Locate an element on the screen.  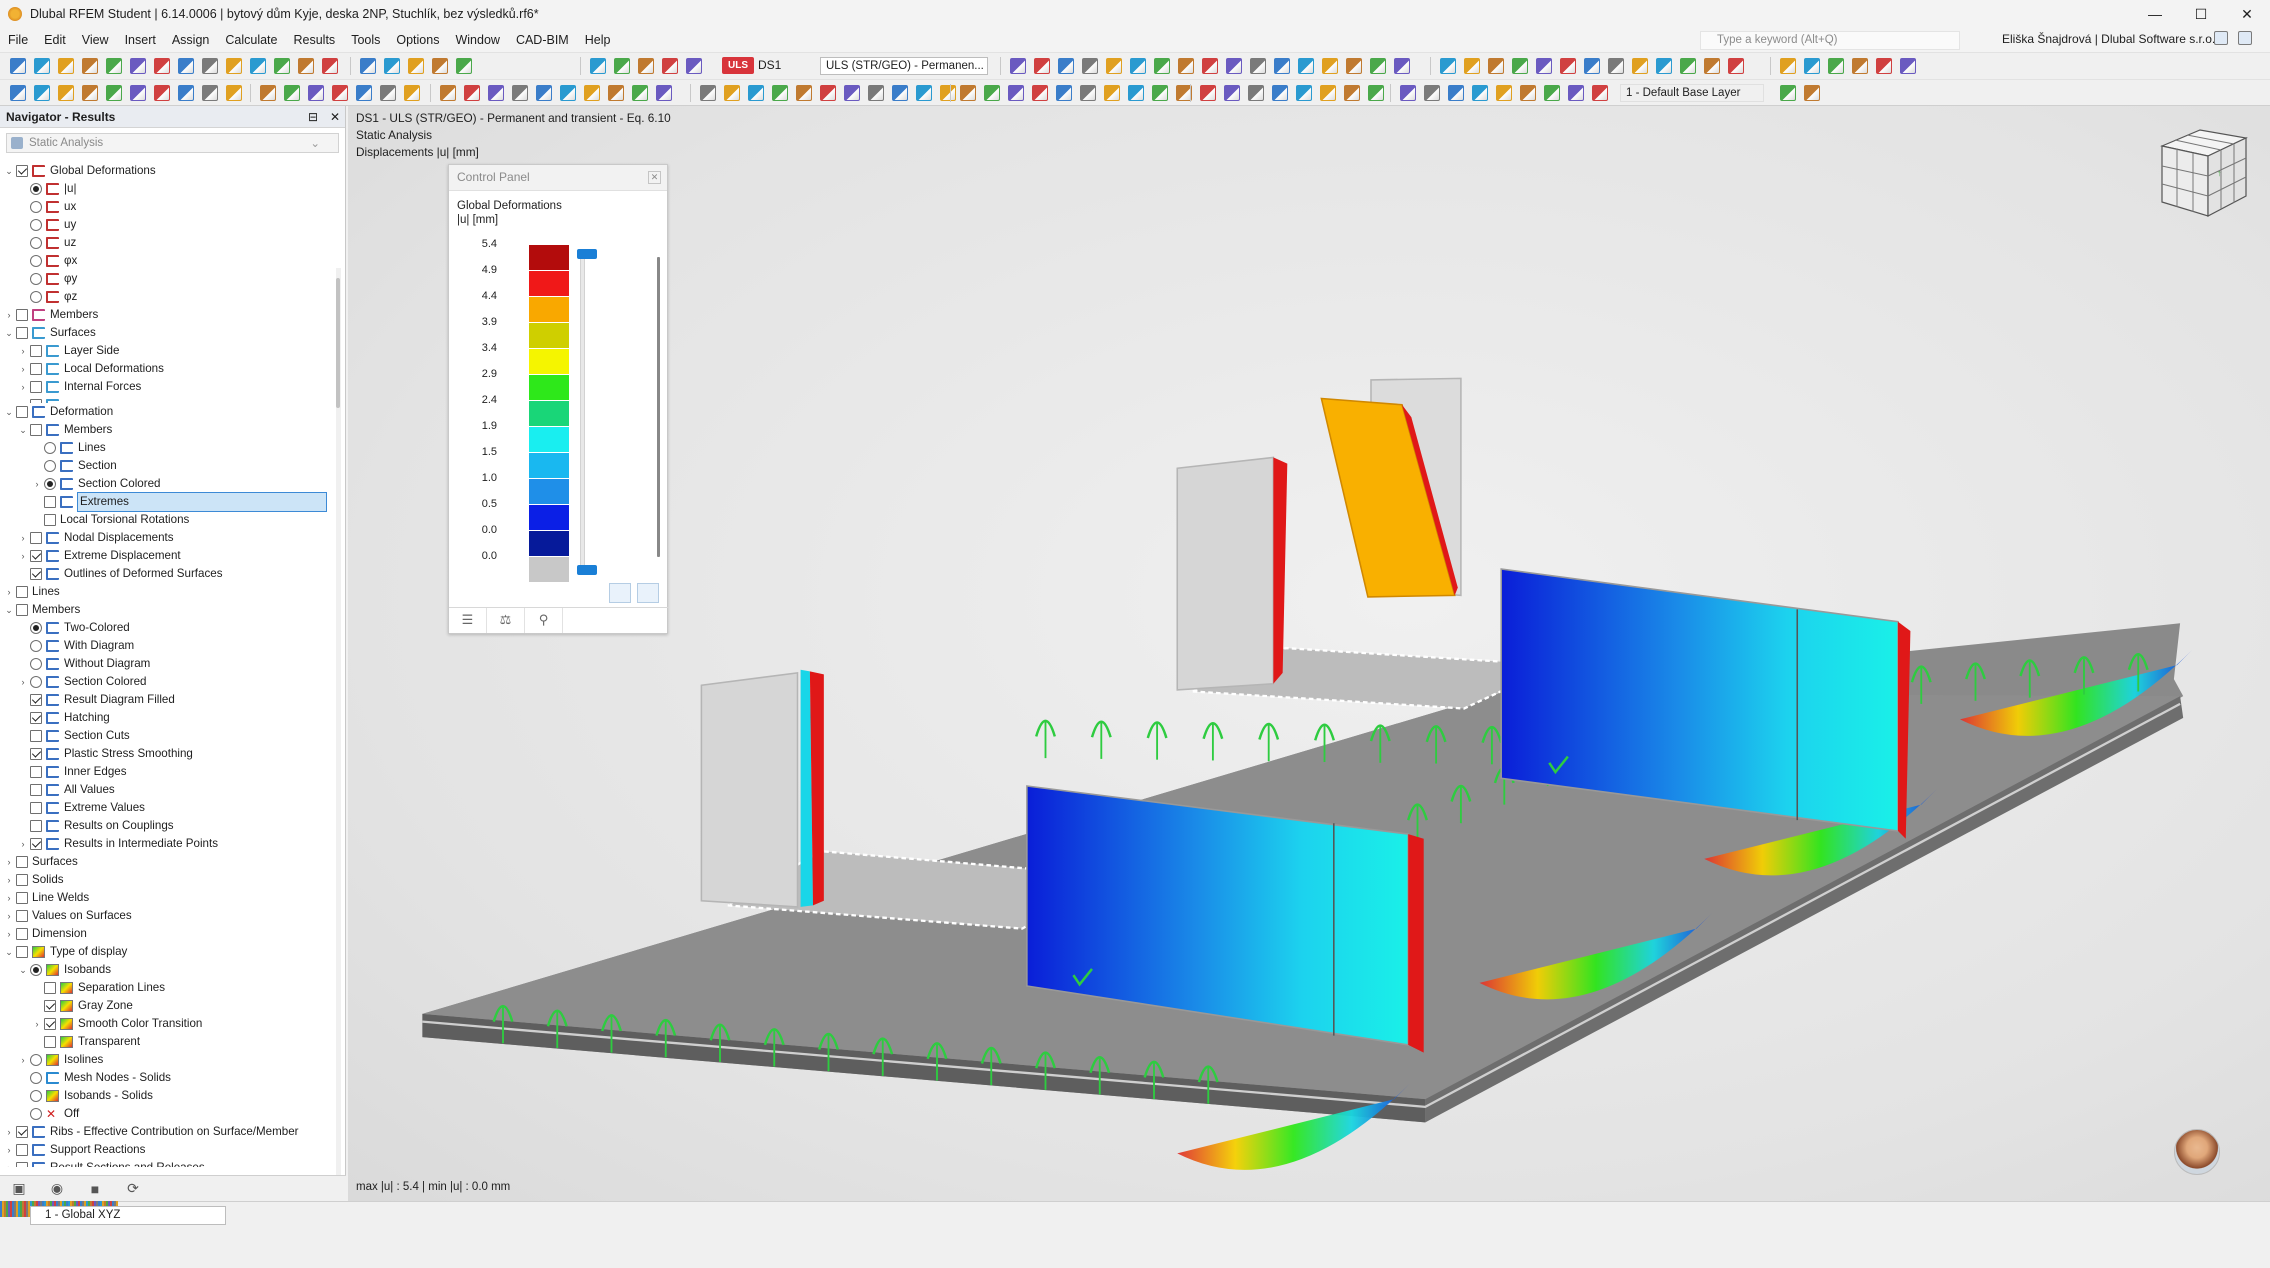
tree-item: ⌄ Global Deformations is located at coordinates (169, 171).